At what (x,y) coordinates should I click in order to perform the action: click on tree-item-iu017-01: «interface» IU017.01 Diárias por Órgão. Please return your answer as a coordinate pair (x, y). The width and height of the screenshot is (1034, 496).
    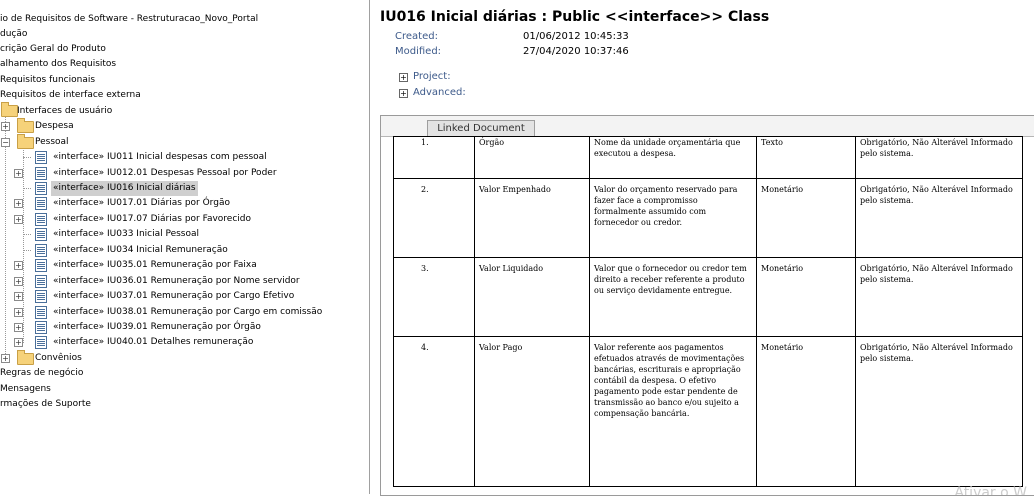
    Looking at the image, I should click on (141, 203).